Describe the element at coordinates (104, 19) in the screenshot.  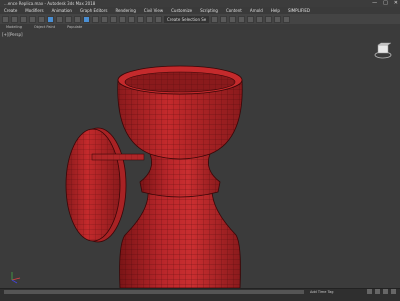
I see `scale-icon` at that location.